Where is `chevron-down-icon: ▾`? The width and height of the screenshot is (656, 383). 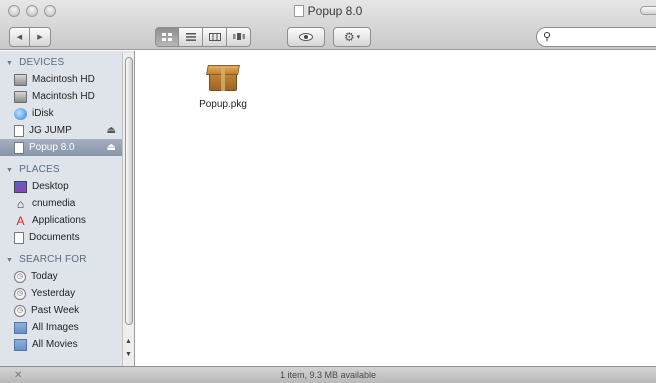 chevron-down-icon: ▾ is located at coordinates (358, 37).